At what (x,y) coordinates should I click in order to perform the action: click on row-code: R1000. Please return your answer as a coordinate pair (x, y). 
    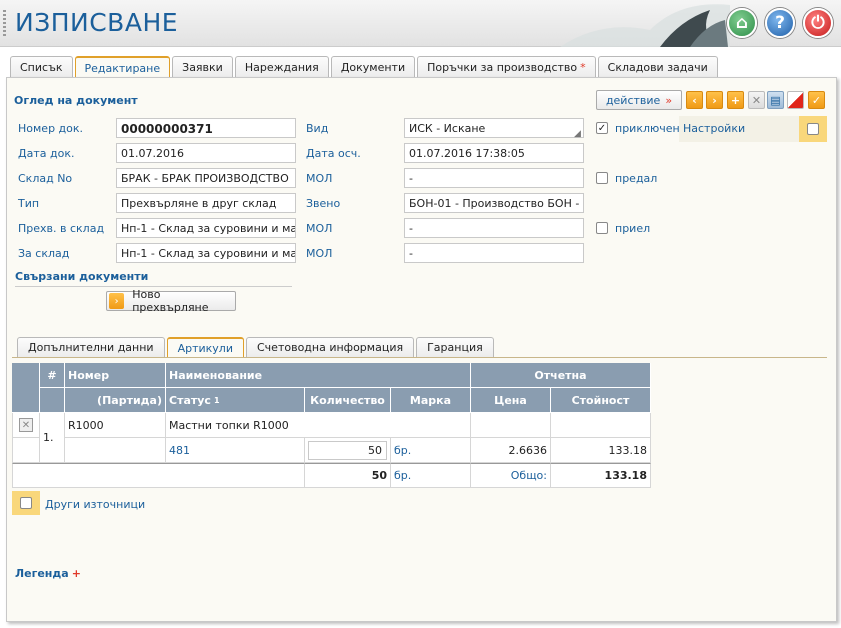
    Looking at the image, I should click on (115, 425).